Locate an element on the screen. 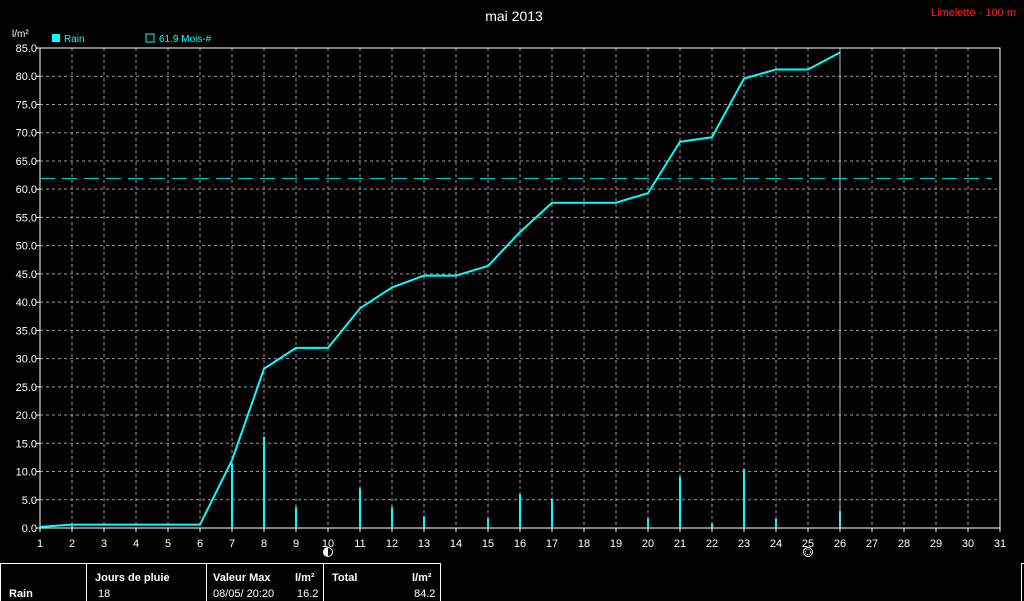 The image size is (1024, 601). y-tick-label-12: 60.0 is located at coordinates (26, 190).